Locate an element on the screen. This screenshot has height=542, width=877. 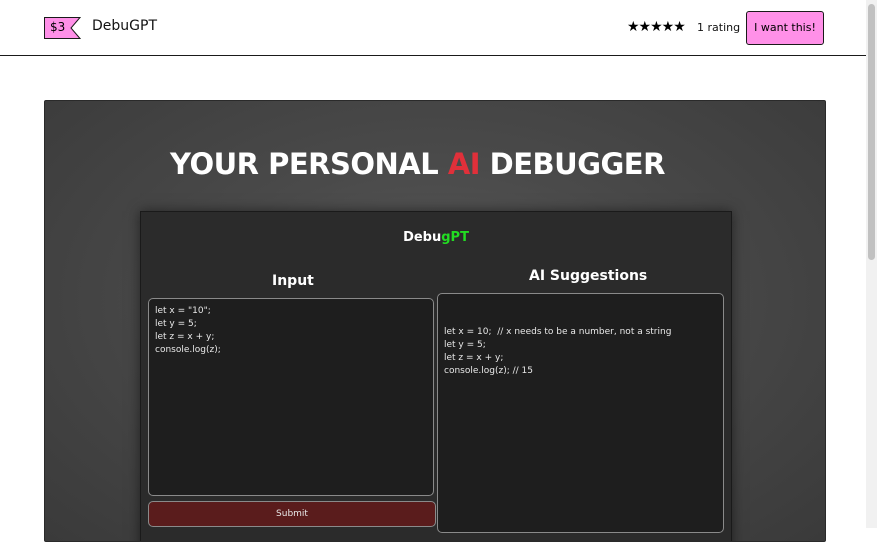
app-title: DebugPT is located at coordinates (436, 237).